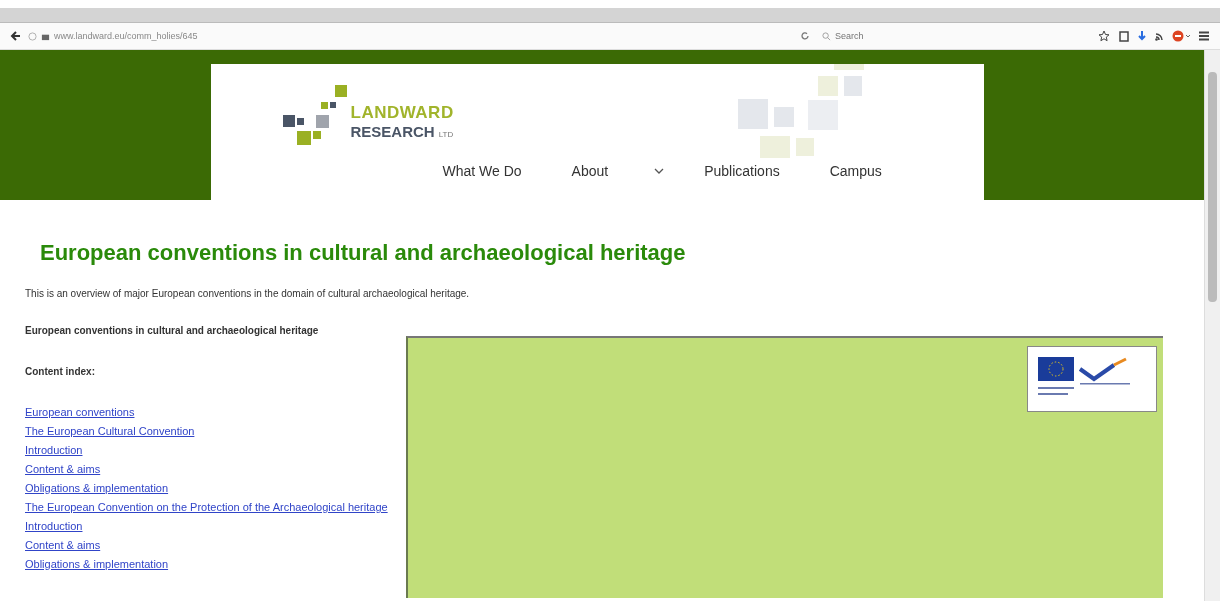 Image resolution: width=1220 pixels, height=601 pixels. Describe the element at coordinates (742, 171) in the screenshot. I see `nav-link: Publications` at that location.